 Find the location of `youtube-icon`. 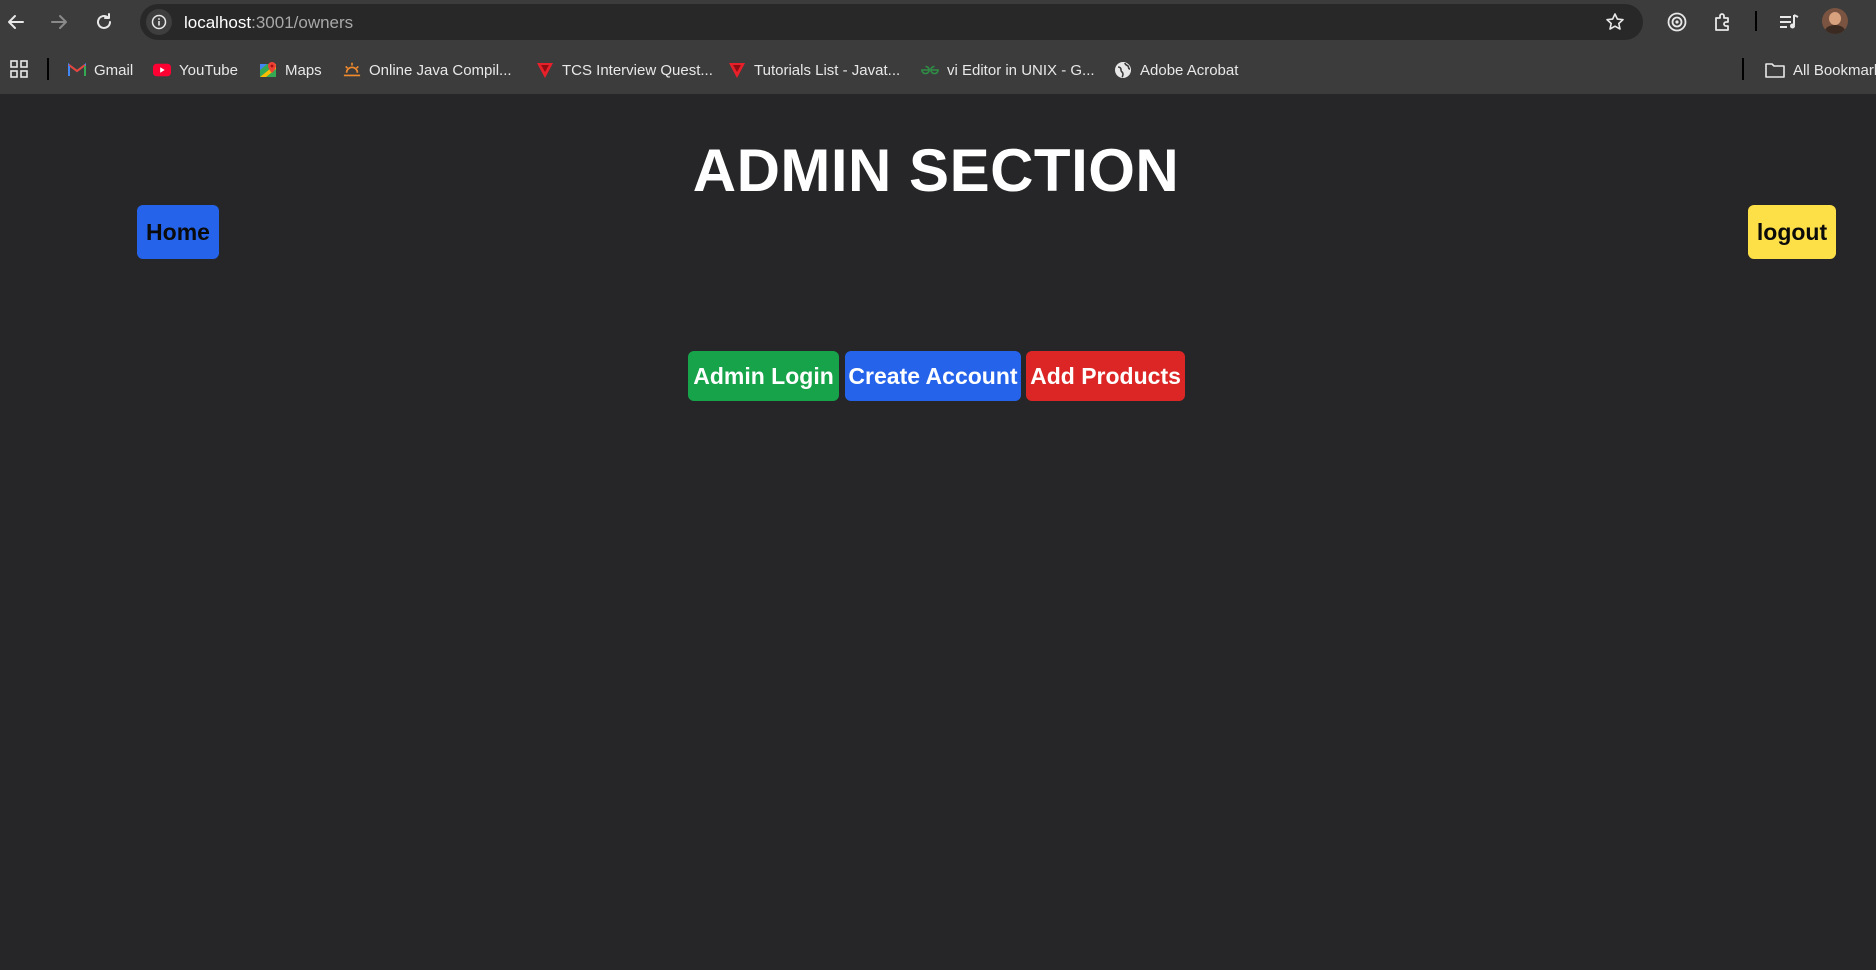

youtube-icon is located at coordinates (162, 70).